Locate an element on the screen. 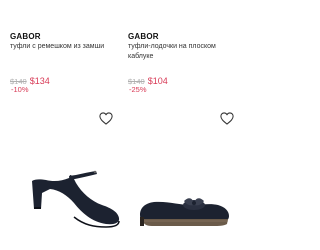  price-row: $140 $134 is located at coordinates (30, 78).